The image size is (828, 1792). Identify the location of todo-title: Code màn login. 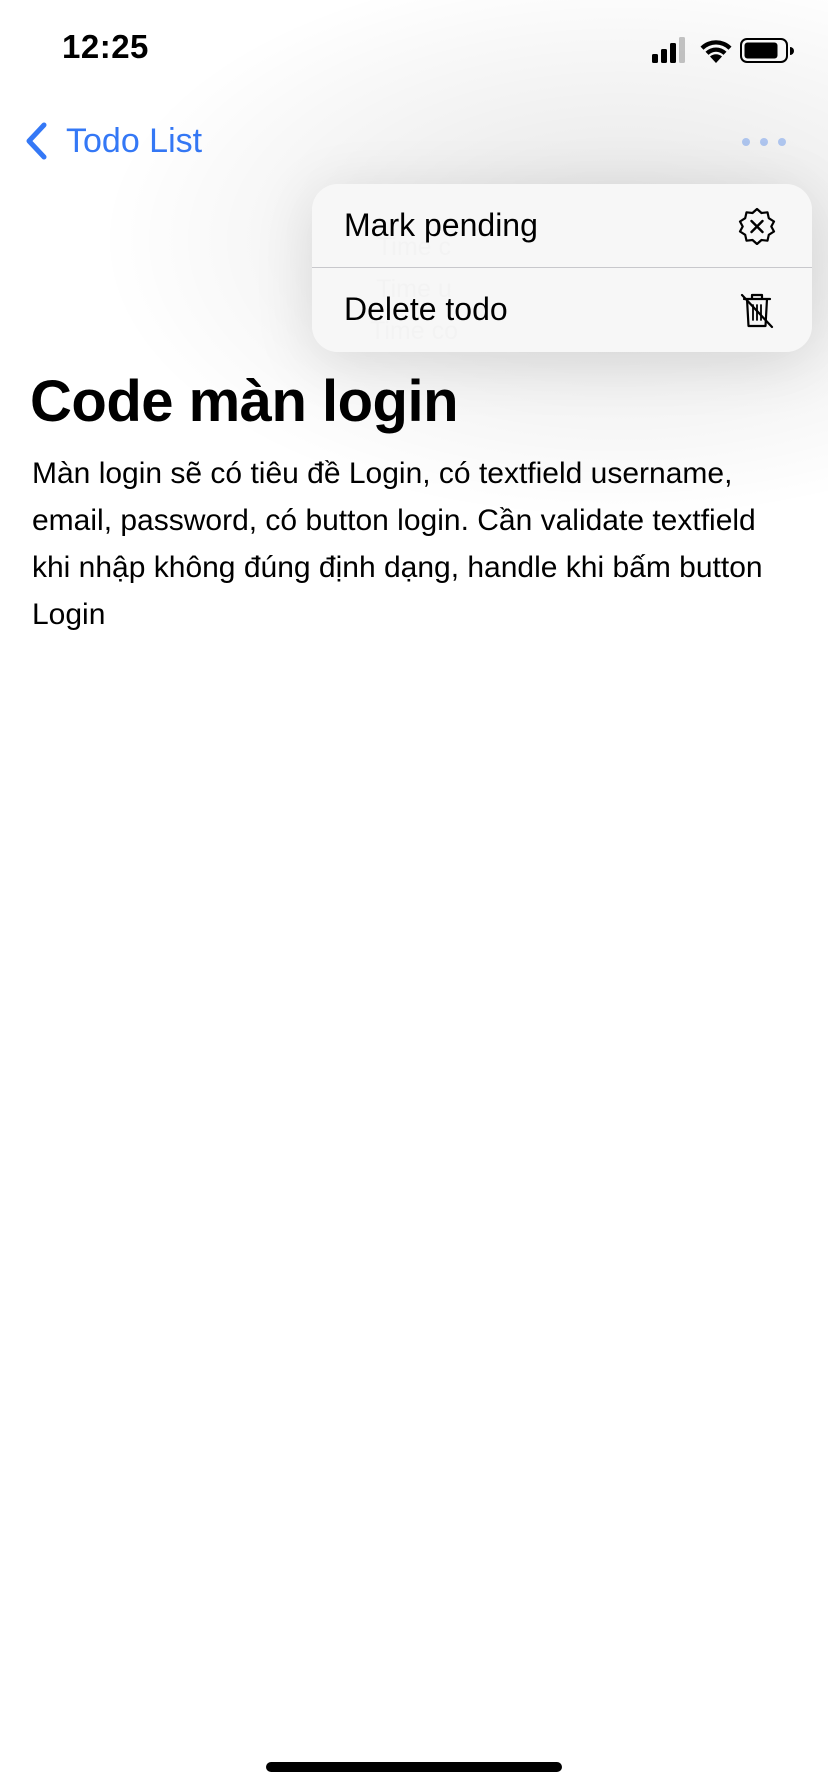
(244, 401).